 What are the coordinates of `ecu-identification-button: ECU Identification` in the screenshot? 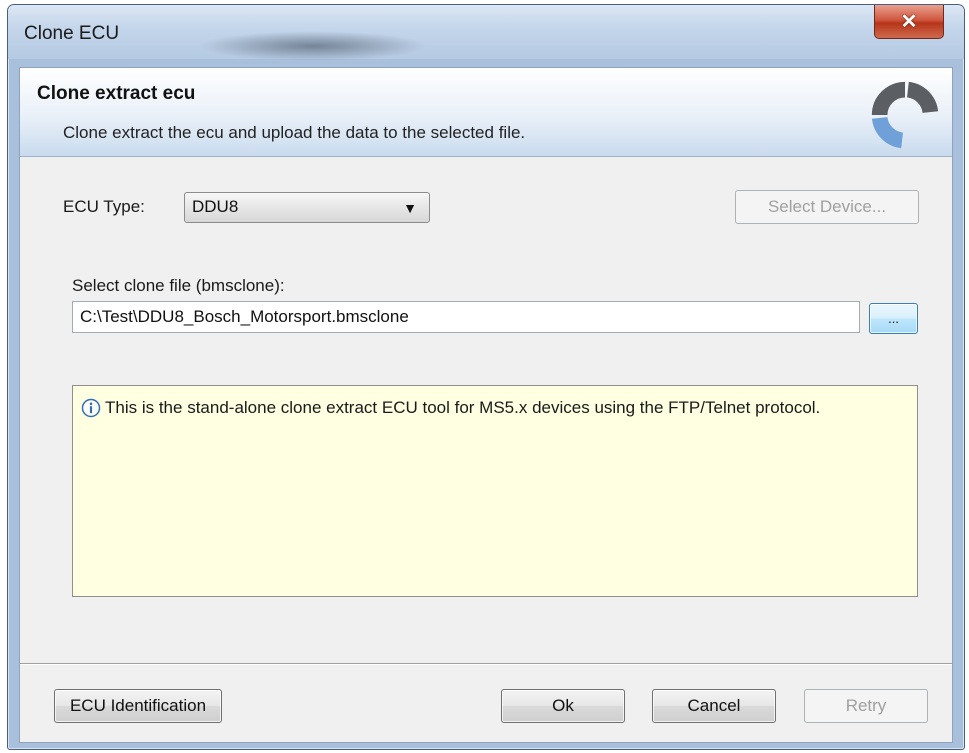 It's located at (138, 706).